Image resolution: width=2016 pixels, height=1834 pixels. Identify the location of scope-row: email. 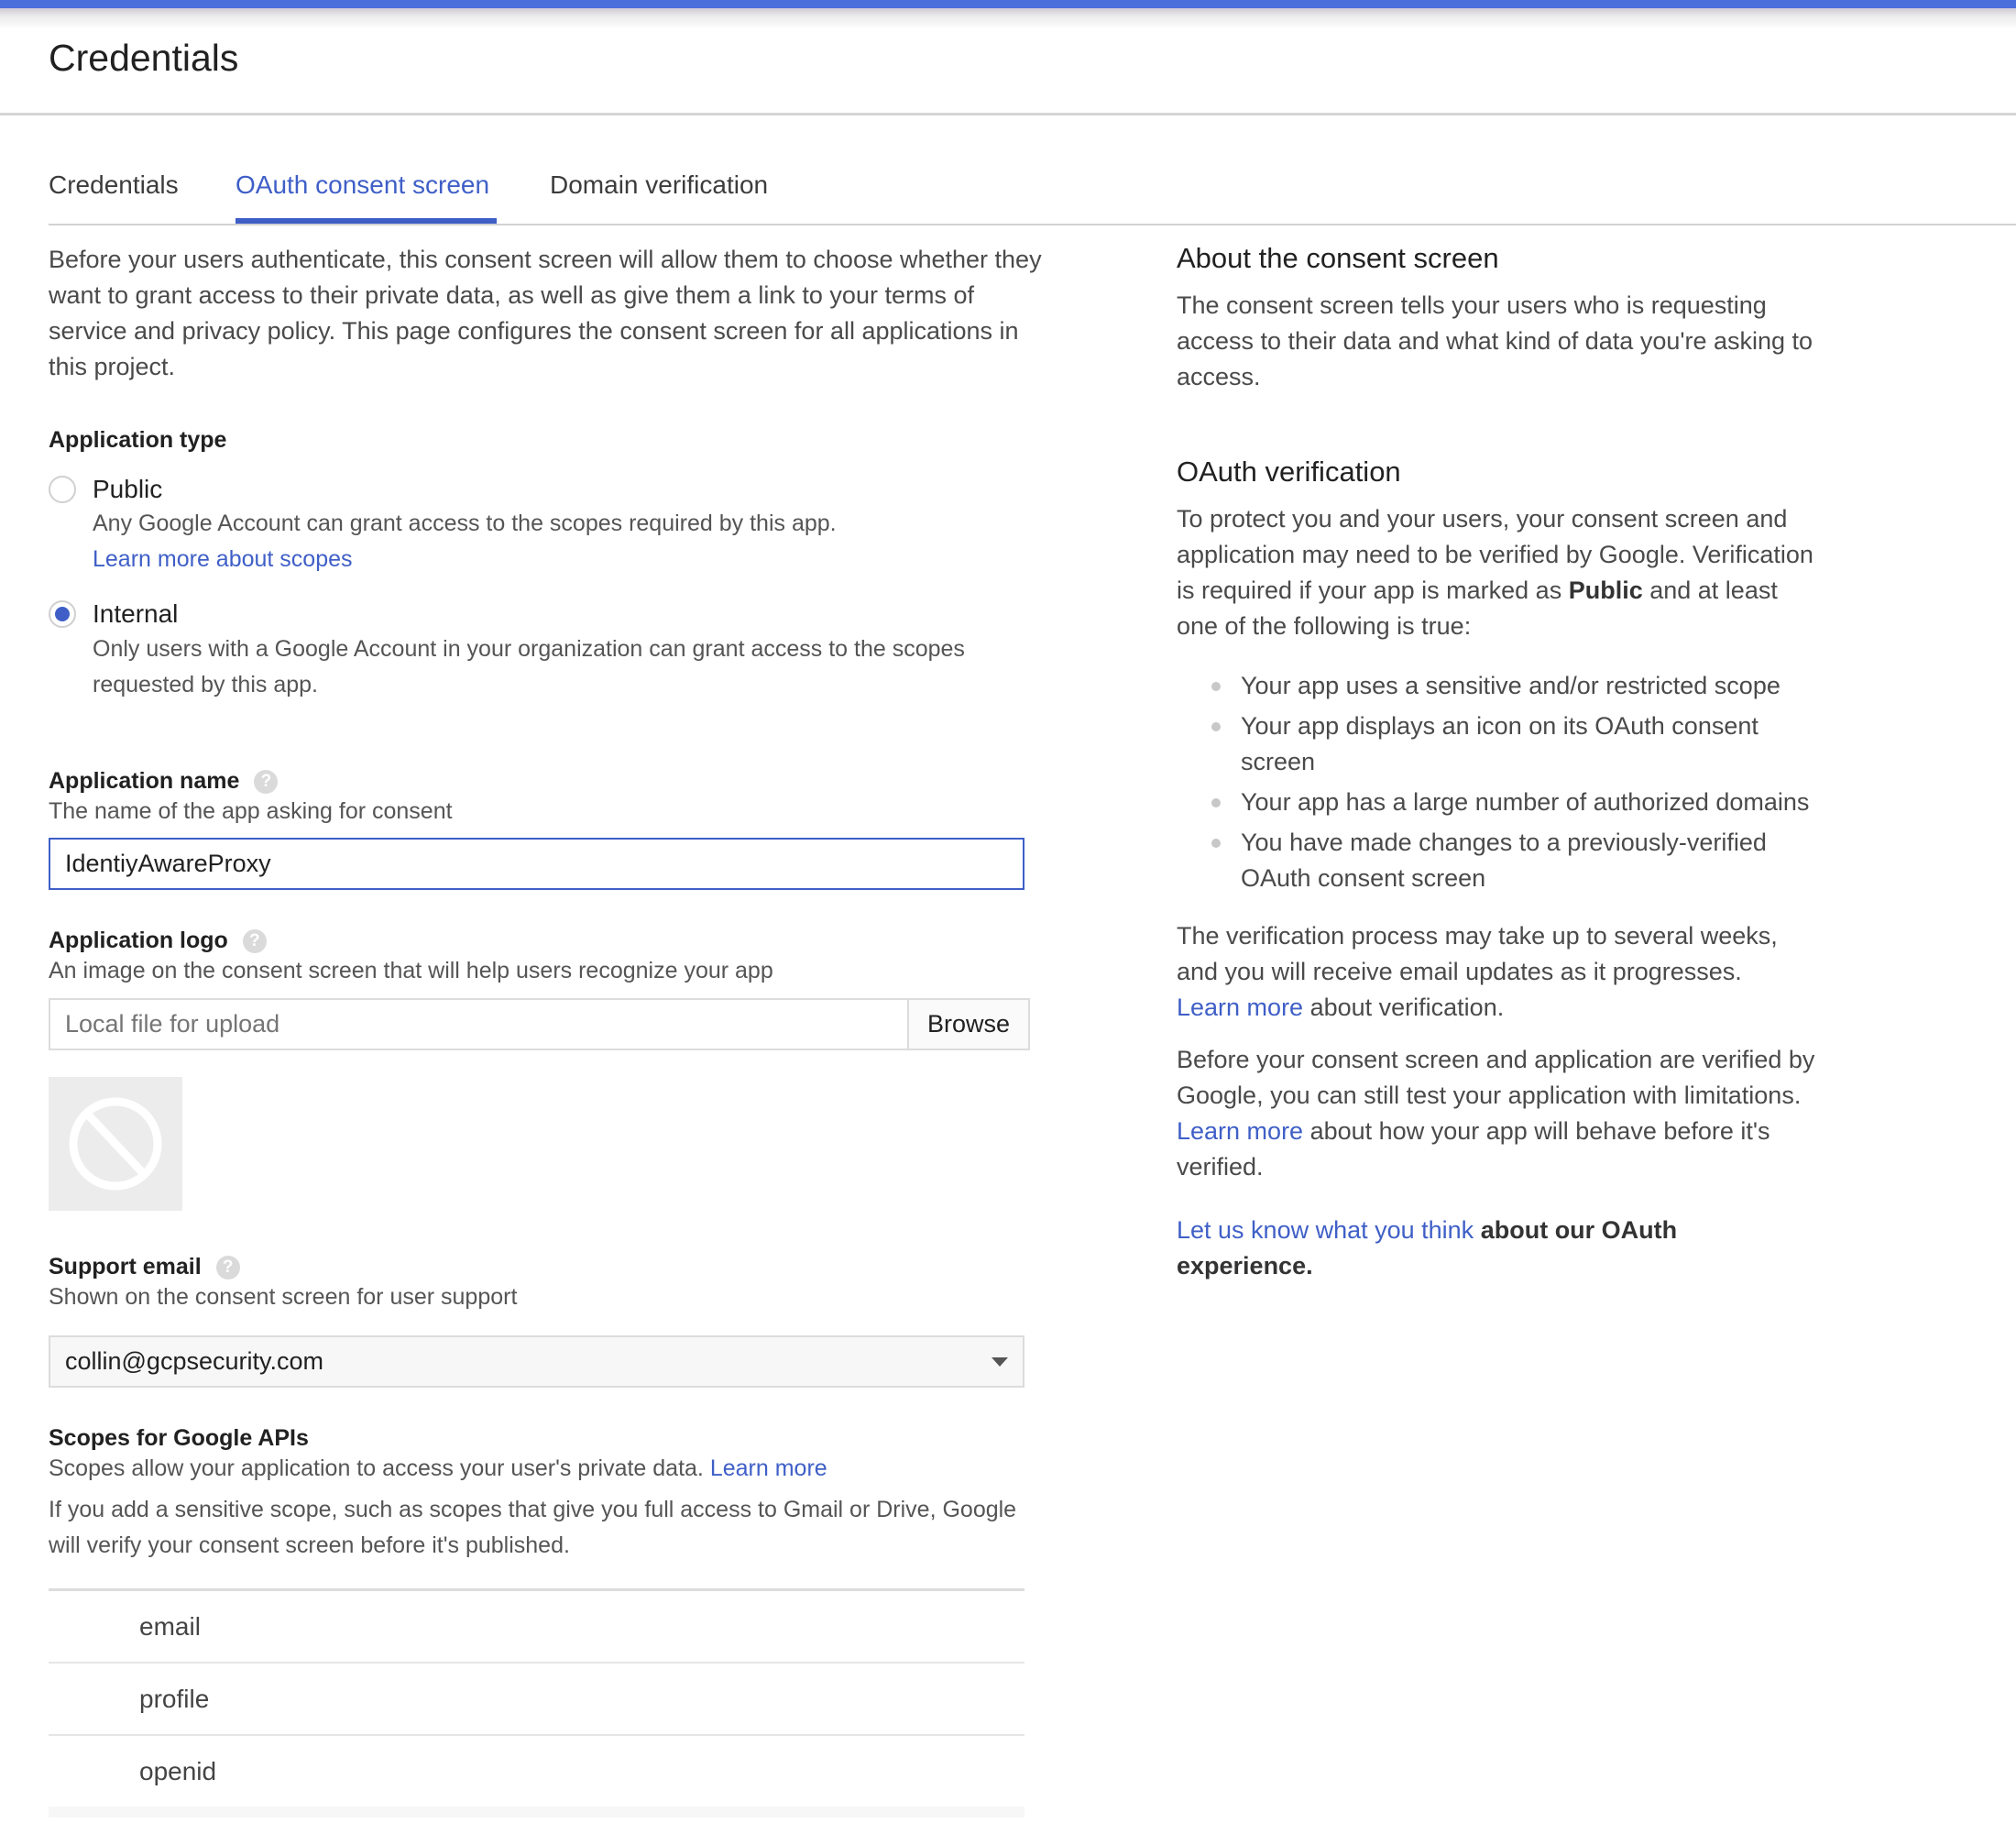
(536, 1627).